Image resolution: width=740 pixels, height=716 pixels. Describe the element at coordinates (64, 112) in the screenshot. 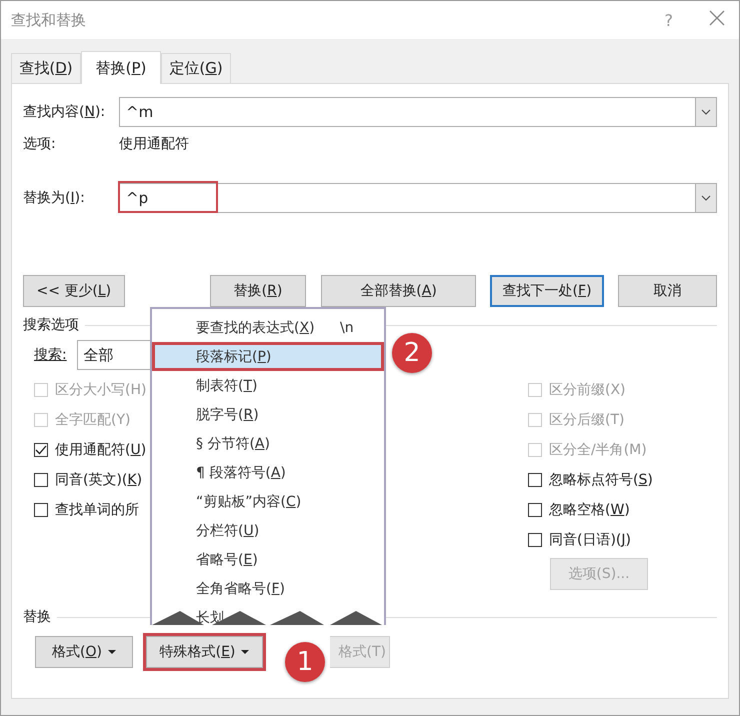

I see `field-label: 查找内容(N):` at that location.